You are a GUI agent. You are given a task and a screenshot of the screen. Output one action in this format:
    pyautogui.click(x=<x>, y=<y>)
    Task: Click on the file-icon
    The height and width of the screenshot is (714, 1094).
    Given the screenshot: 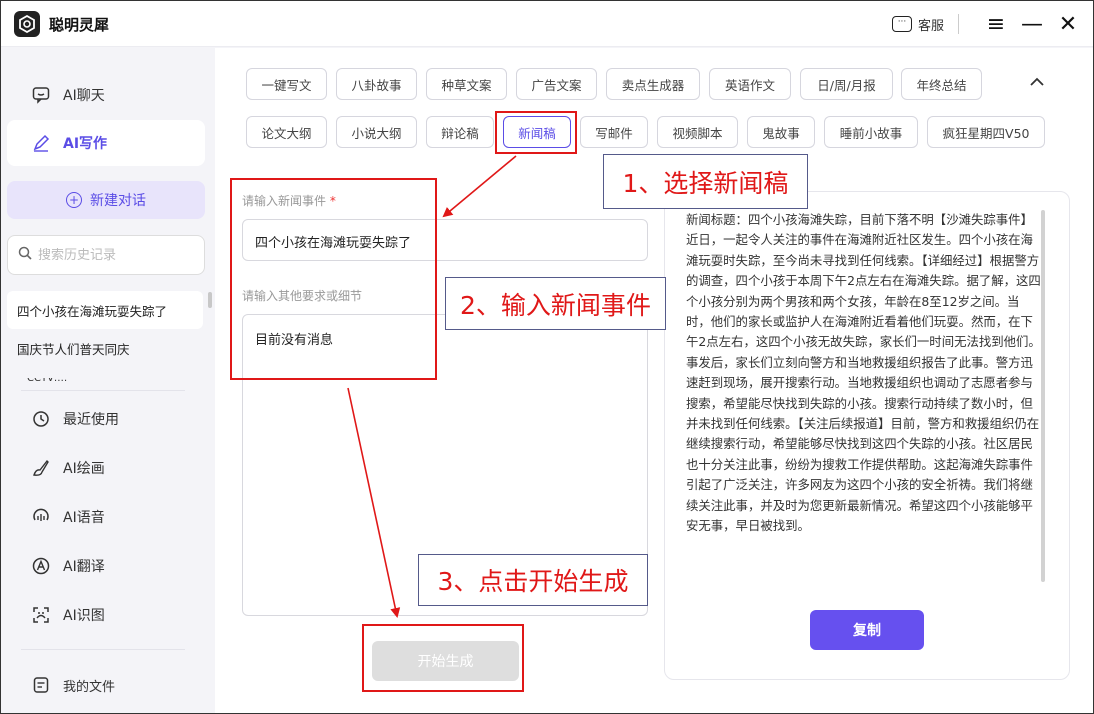 What is the action you would take?
    pyautogui.click(x=41, y=685)
    